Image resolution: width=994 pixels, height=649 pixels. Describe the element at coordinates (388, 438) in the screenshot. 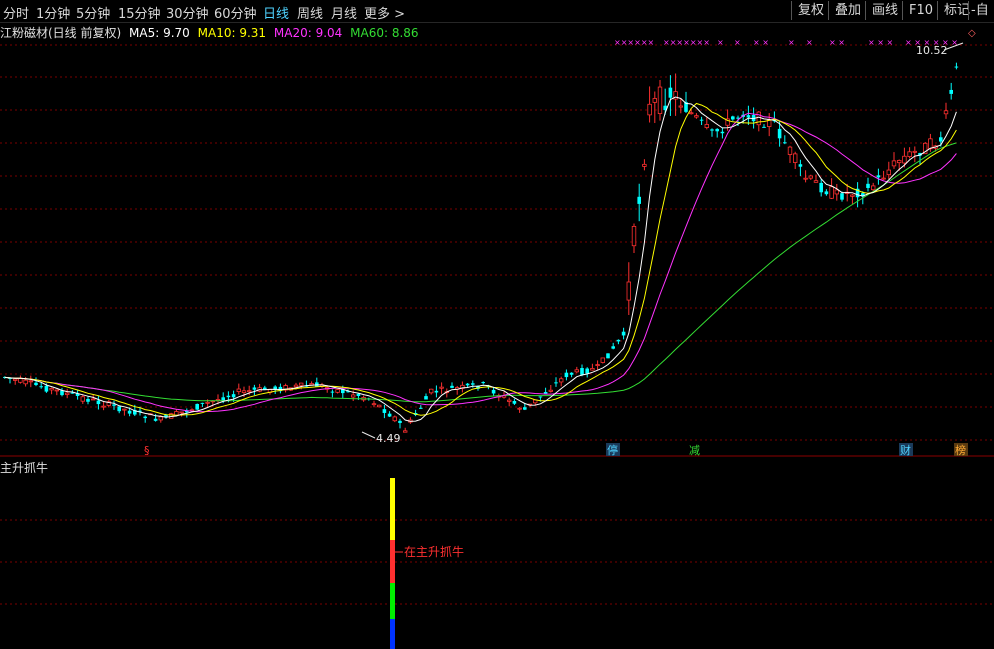

I see `low-price-label: 4.49` at that location.